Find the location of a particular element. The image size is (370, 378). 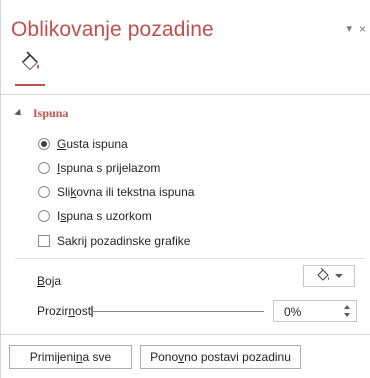

option-label: Gusta ispuna is located at coordinates (92, 144).